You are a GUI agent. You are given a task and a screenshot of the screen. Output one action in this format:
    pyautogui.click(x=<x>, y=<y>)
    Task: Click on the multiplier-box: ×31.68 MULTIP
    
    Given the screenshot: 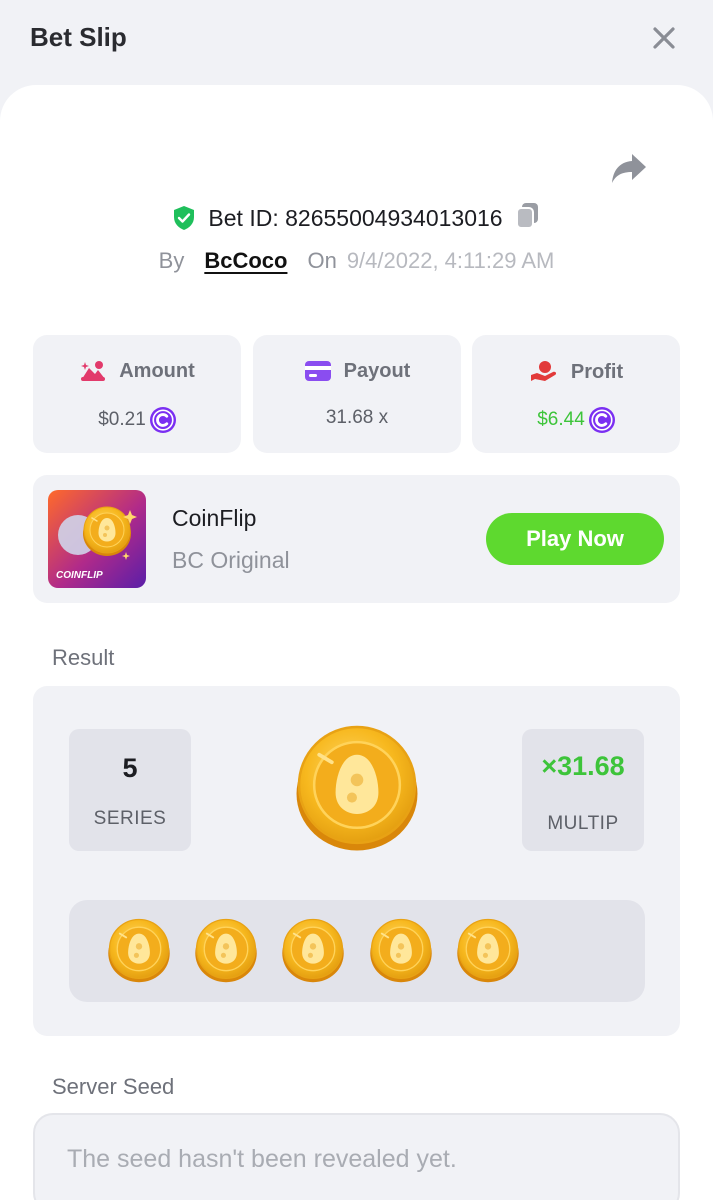 What is the action you would take?
    pyautogui.click(x=583, y=790)
    